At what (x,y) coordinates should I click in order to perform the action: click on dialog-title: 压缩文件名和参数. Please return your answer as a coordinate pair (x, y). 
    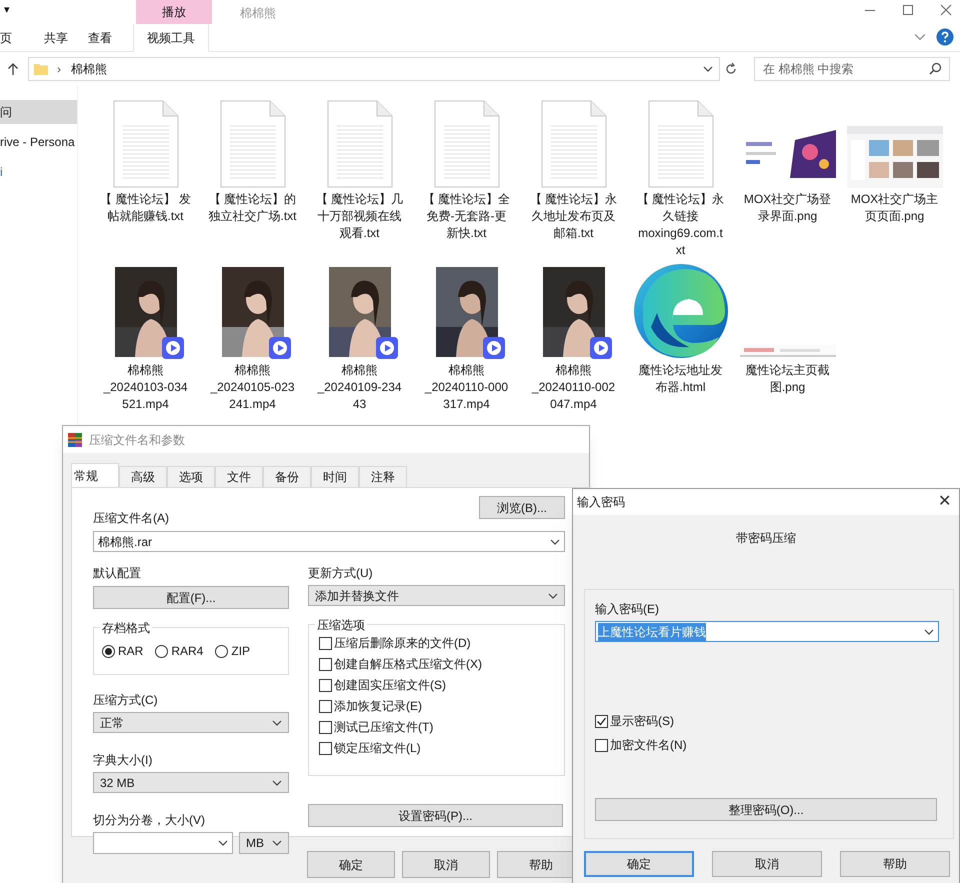
    Looking at the image, I should click on (137, 440).